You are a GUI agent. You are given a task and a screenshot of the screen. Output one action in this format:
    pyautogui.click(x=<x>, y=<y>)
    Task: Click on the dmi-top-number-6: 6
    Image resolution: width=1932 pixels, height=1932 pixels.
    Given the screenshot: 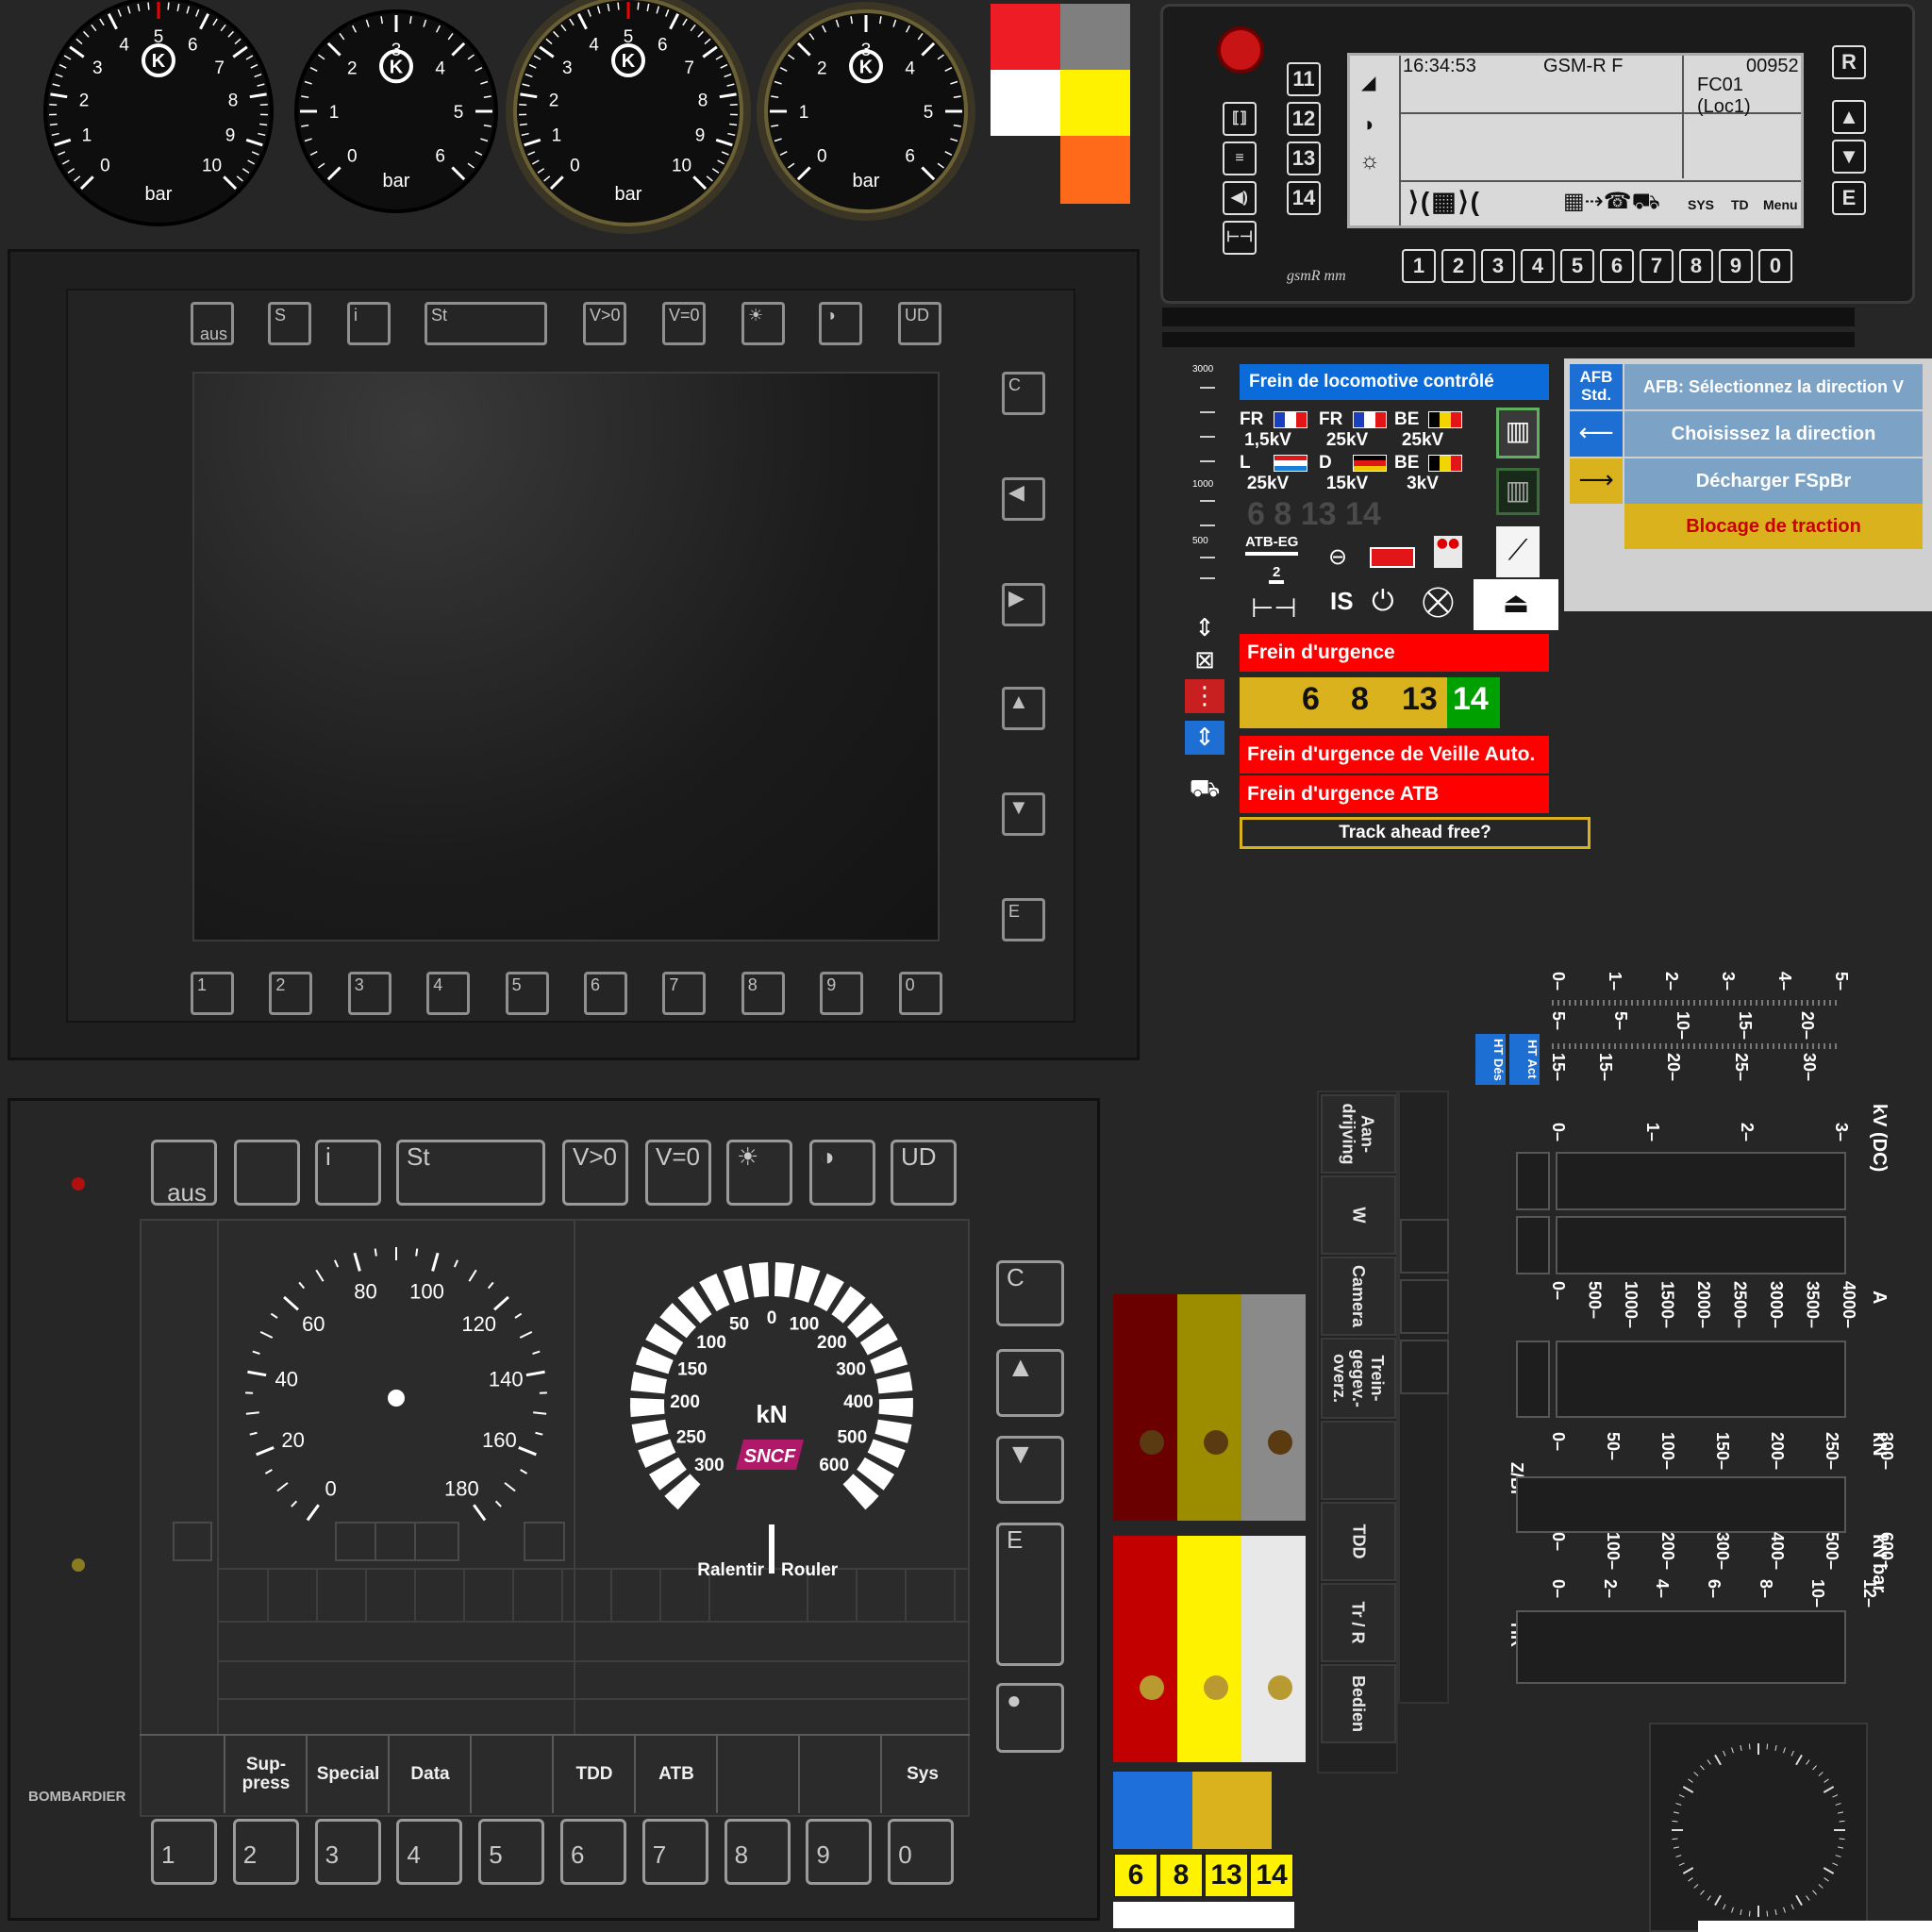 What is the action you would take?
    pyautogui.click(x=605, y=994)
    